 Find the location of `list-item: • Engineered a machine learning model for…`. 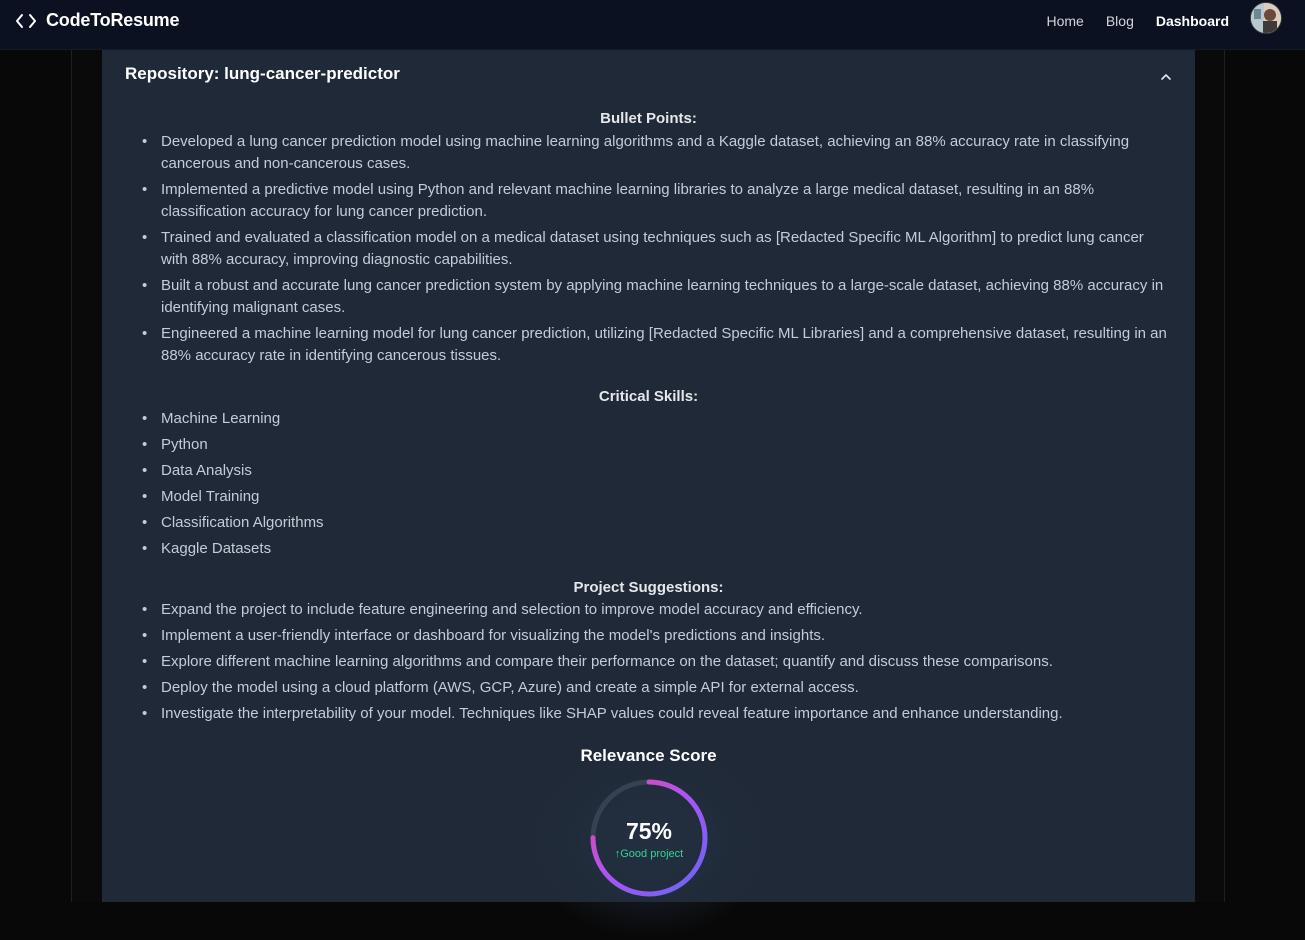

list-item: • Engineered a machine learning model for… is located at coordinates (654, 344).